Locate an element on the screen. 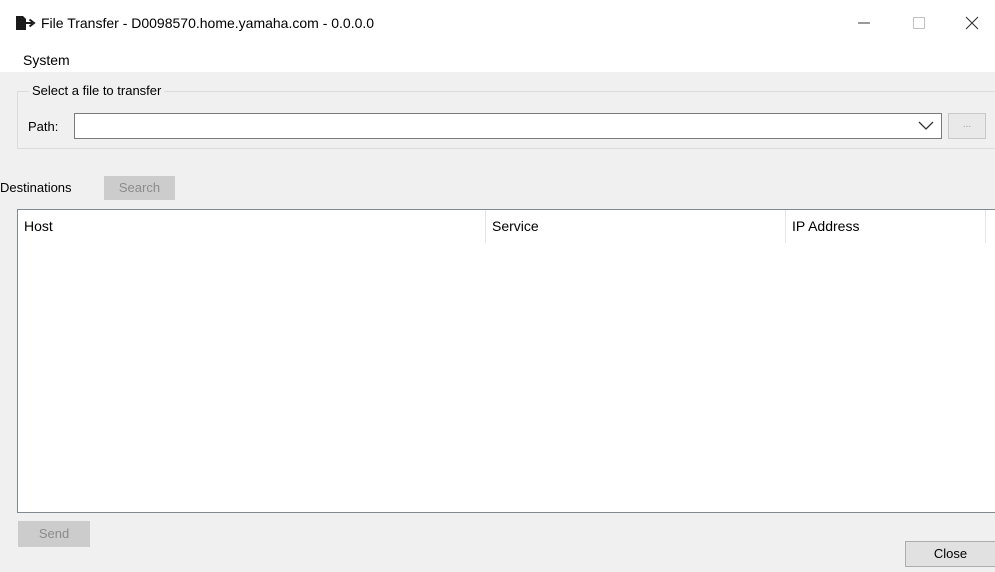 The image size is (995, 572). column-header-ip-address: IP Address is located at coordinates (886, 226).